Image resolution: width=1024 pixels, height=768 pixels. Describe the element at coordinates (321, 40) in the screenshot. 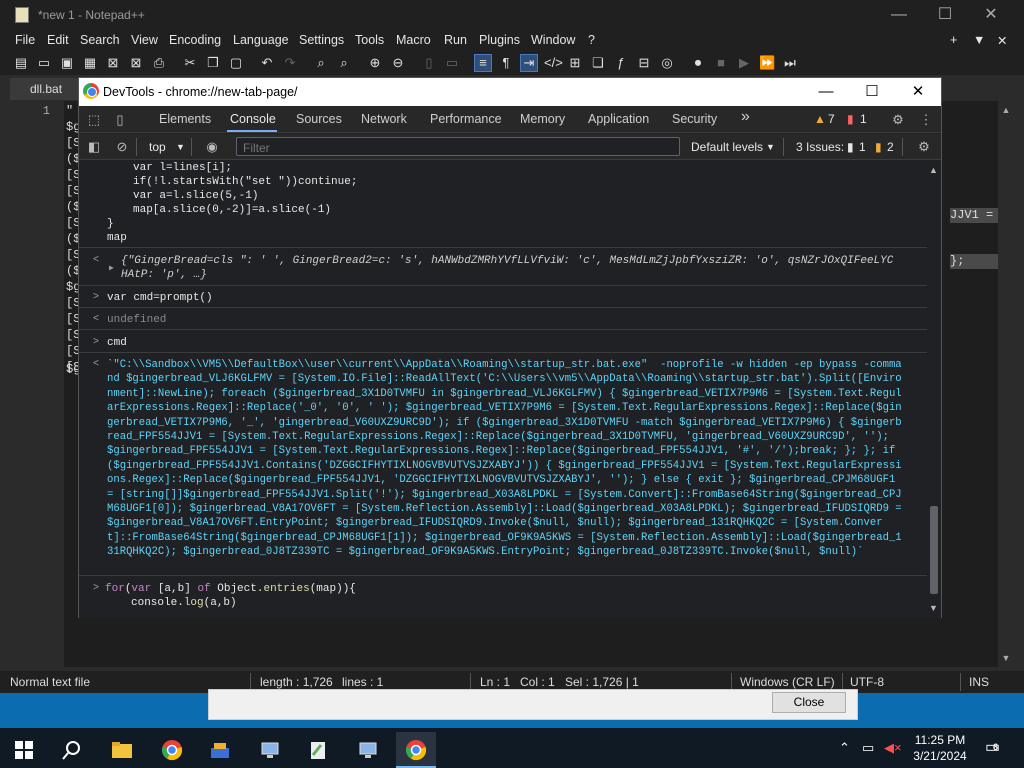

I see `menu-settings: Settings` at that location.